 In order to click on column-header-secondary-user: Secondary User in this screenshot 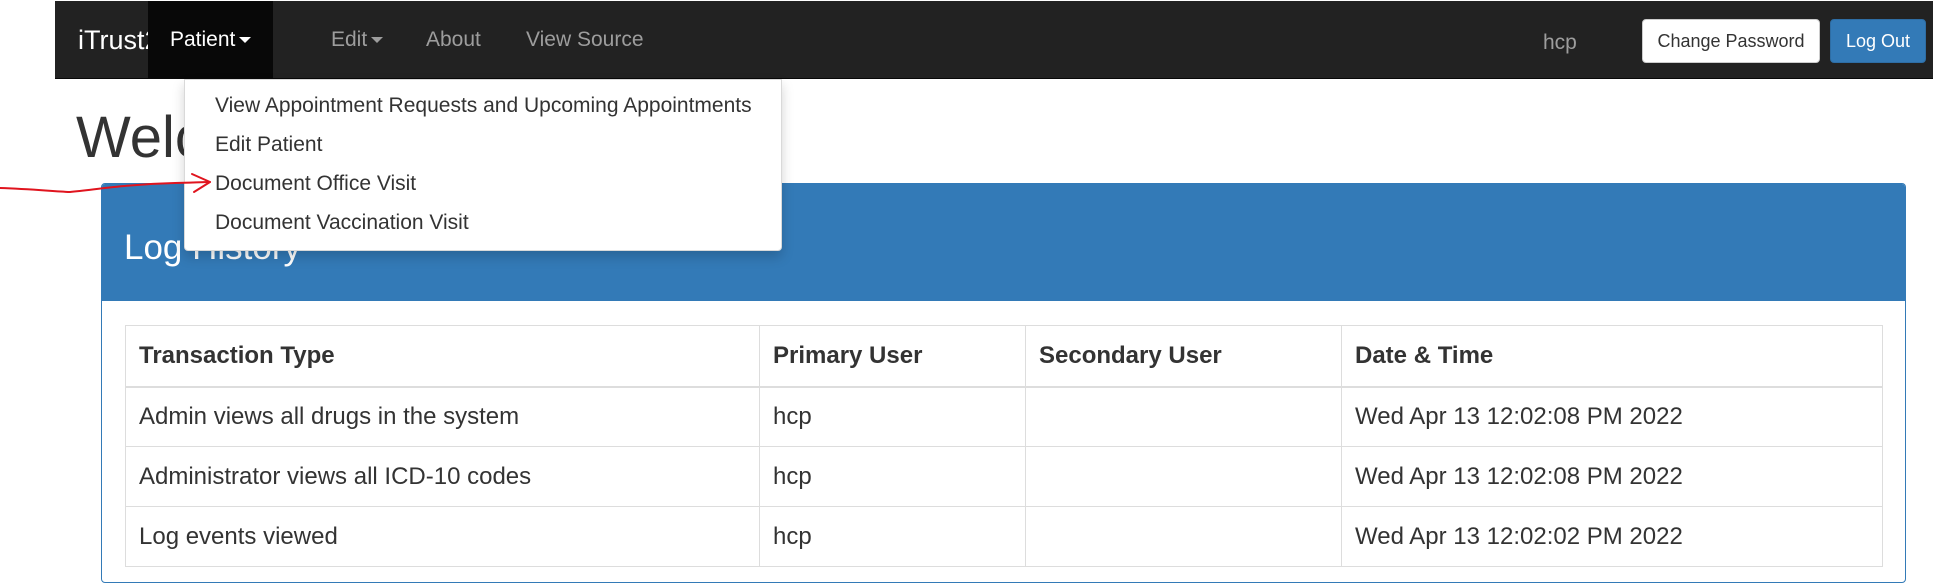, I will do `click(1183, 356)`.